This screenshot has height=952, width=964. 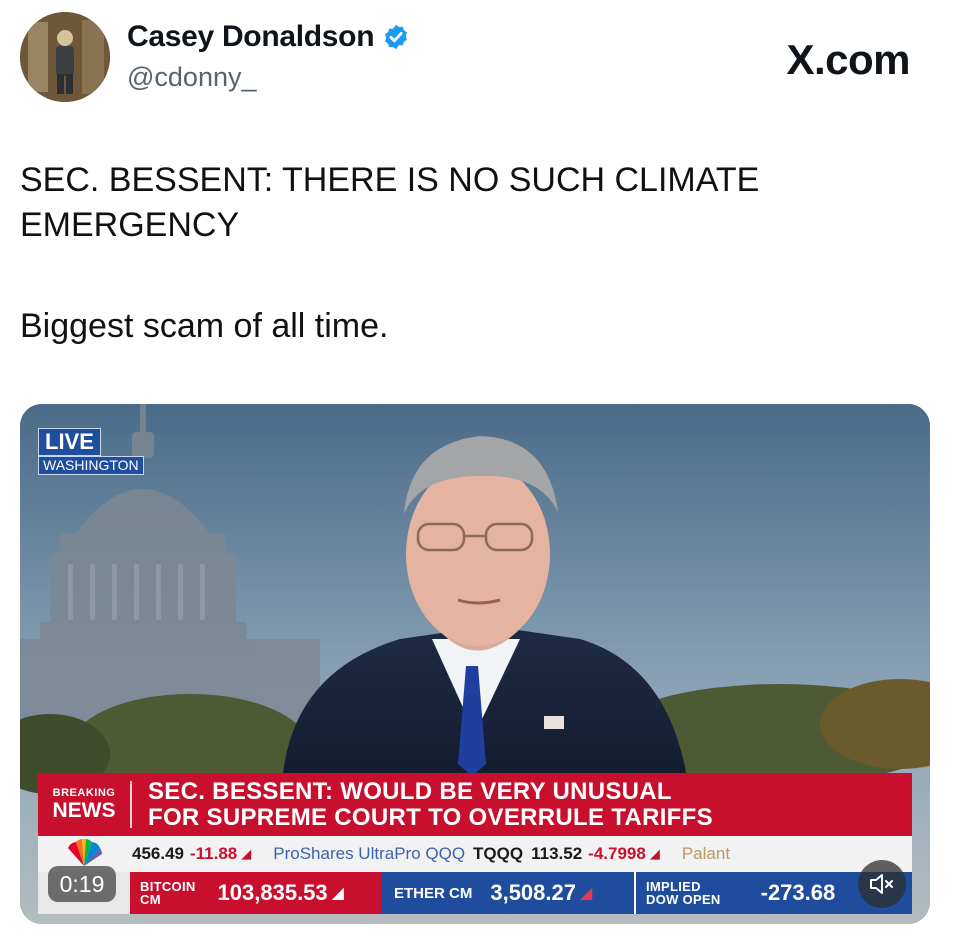 I want to click on avatar-photo, so click(x=65, y=57).